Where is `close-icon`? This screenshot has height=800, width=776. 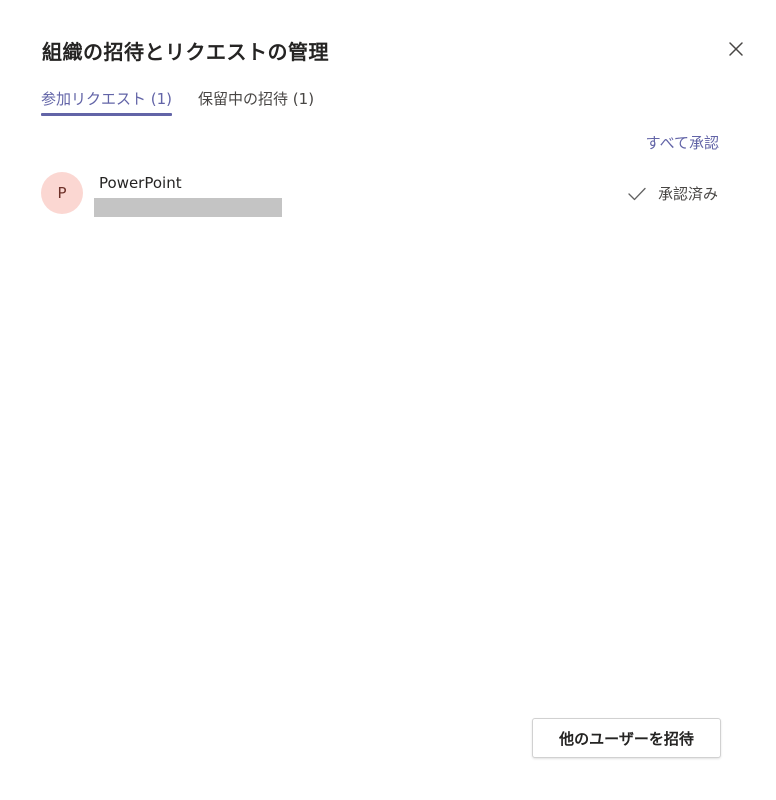 close-icon is located at coordinates (736, 49).